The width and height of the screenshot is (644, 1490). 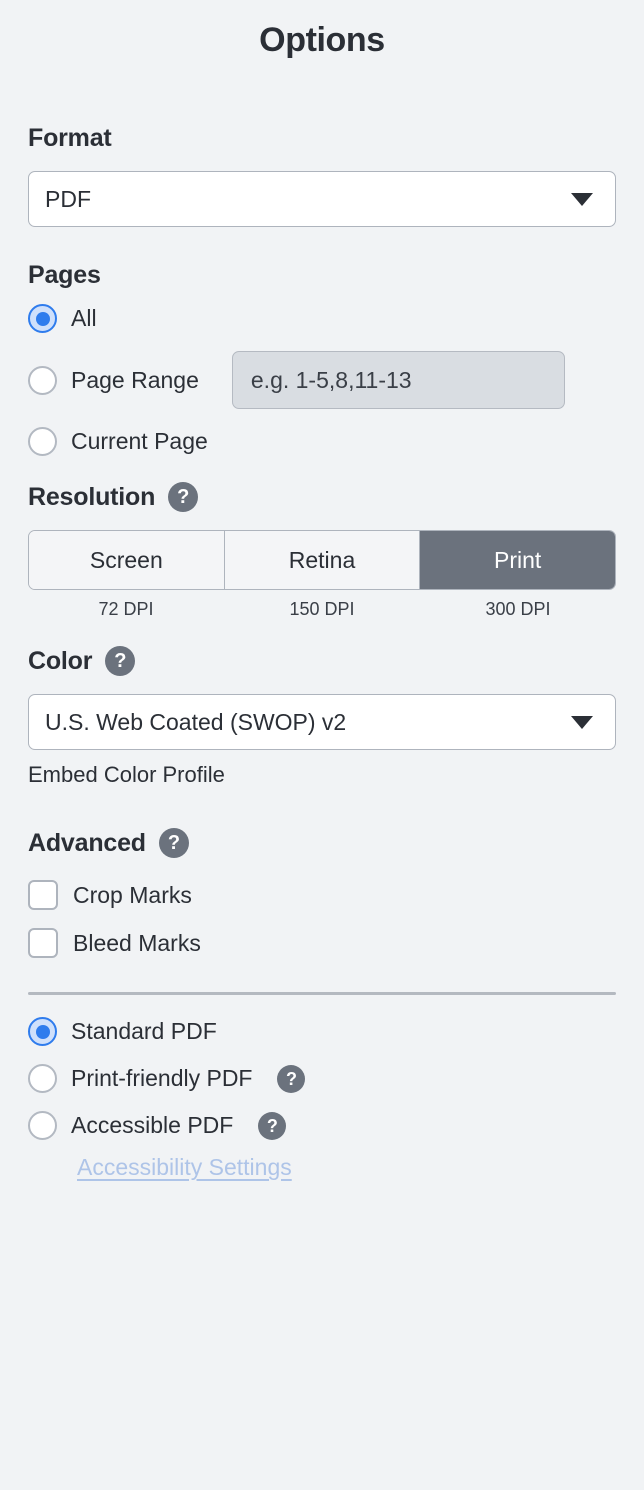 I want to click on advanced-section: Advanced ? Crop Marks Bleed Marks, so click(x=322, y=893).